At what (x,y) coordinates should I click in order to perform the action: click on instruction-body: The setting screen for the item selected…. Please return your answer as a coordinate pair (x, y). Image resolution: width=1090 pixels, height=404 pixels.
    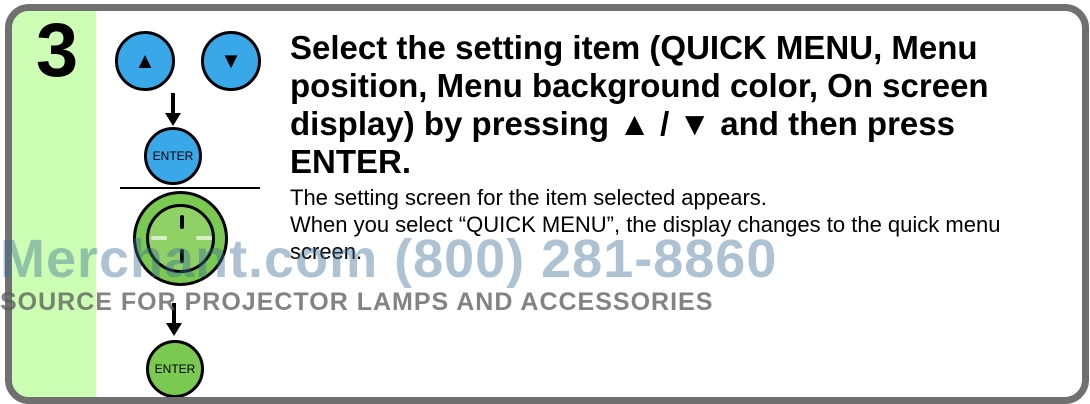
    Looking at the image, I should click on (675, 224).